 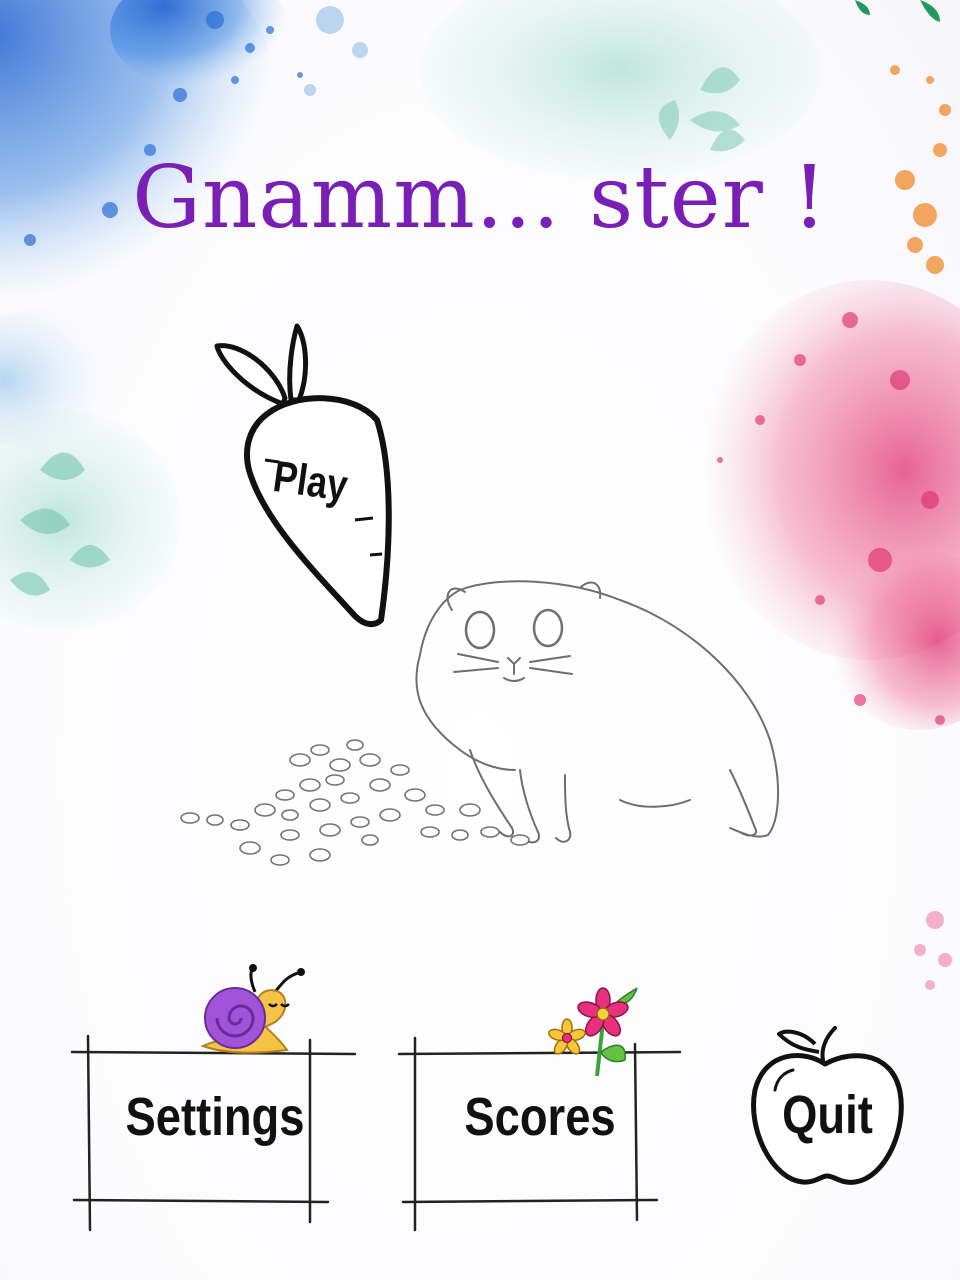 I want to click on play-label: Play, so click(x=310, y=481).